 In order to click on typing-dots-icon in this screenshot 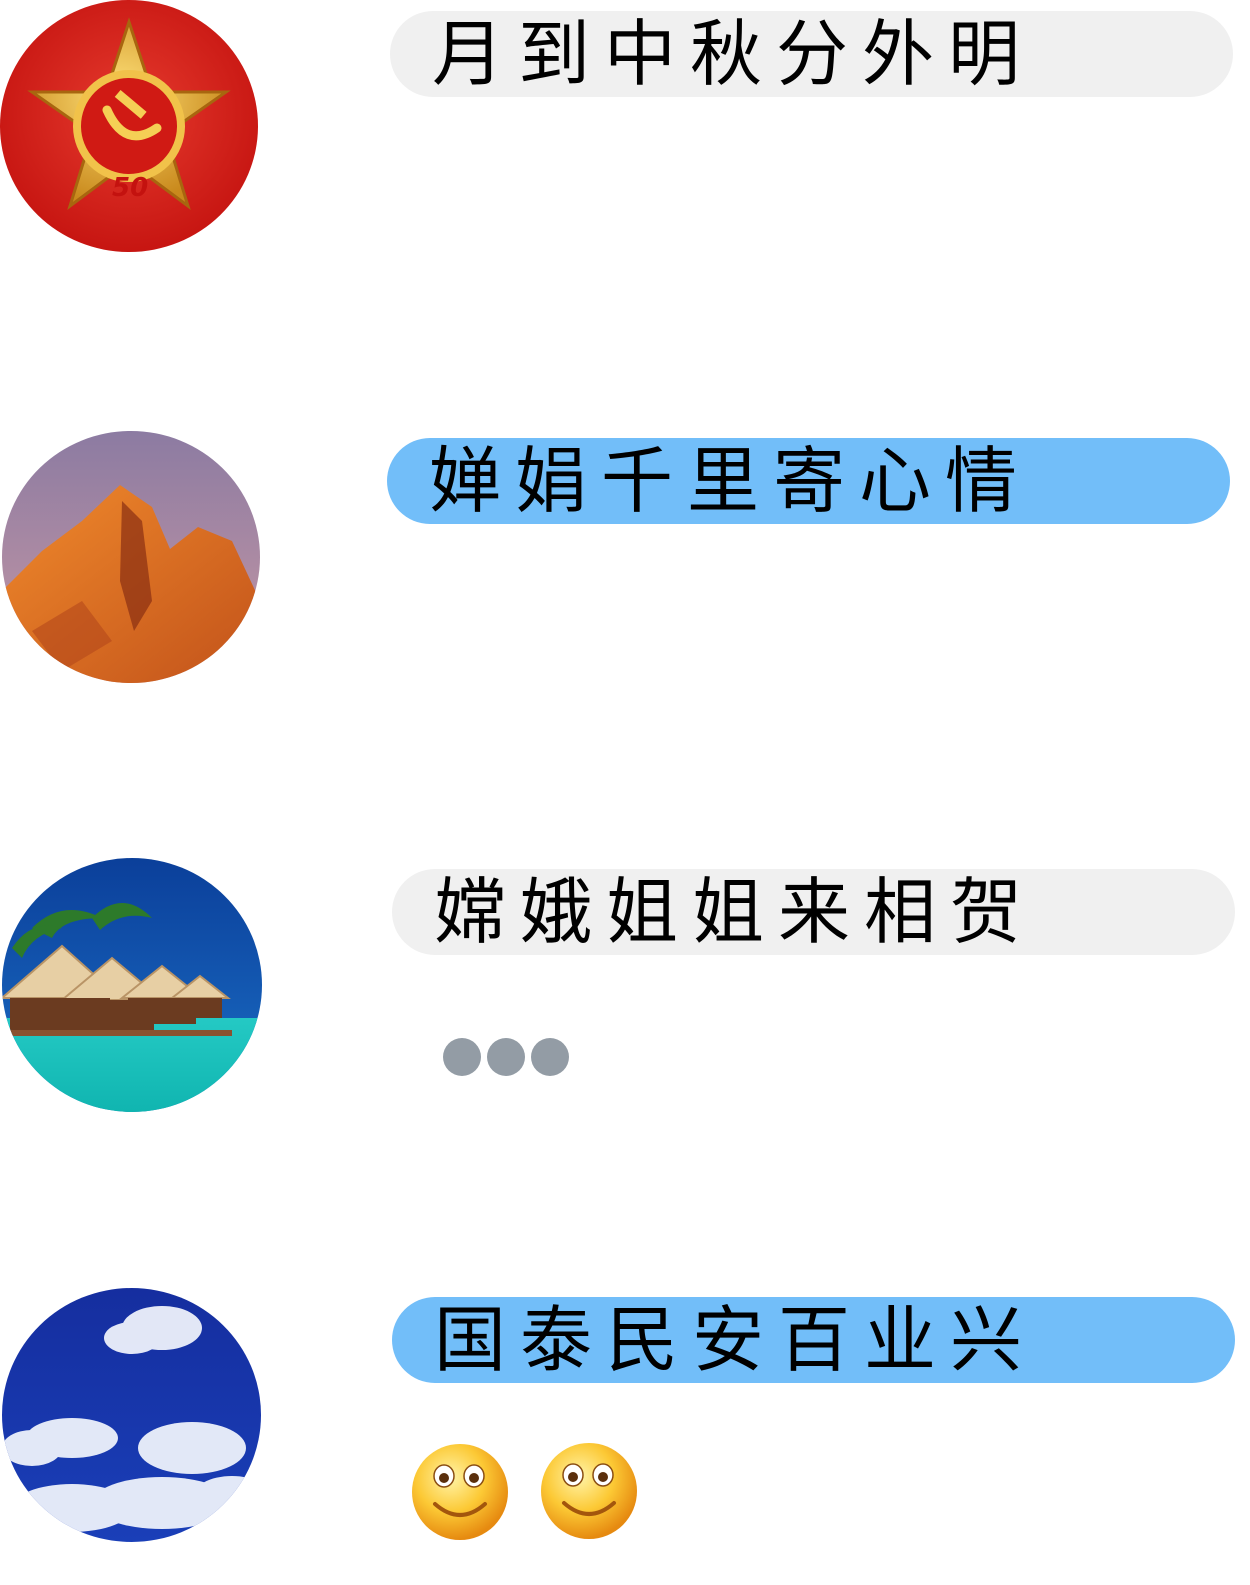, I will do `click(506, 1057)`.